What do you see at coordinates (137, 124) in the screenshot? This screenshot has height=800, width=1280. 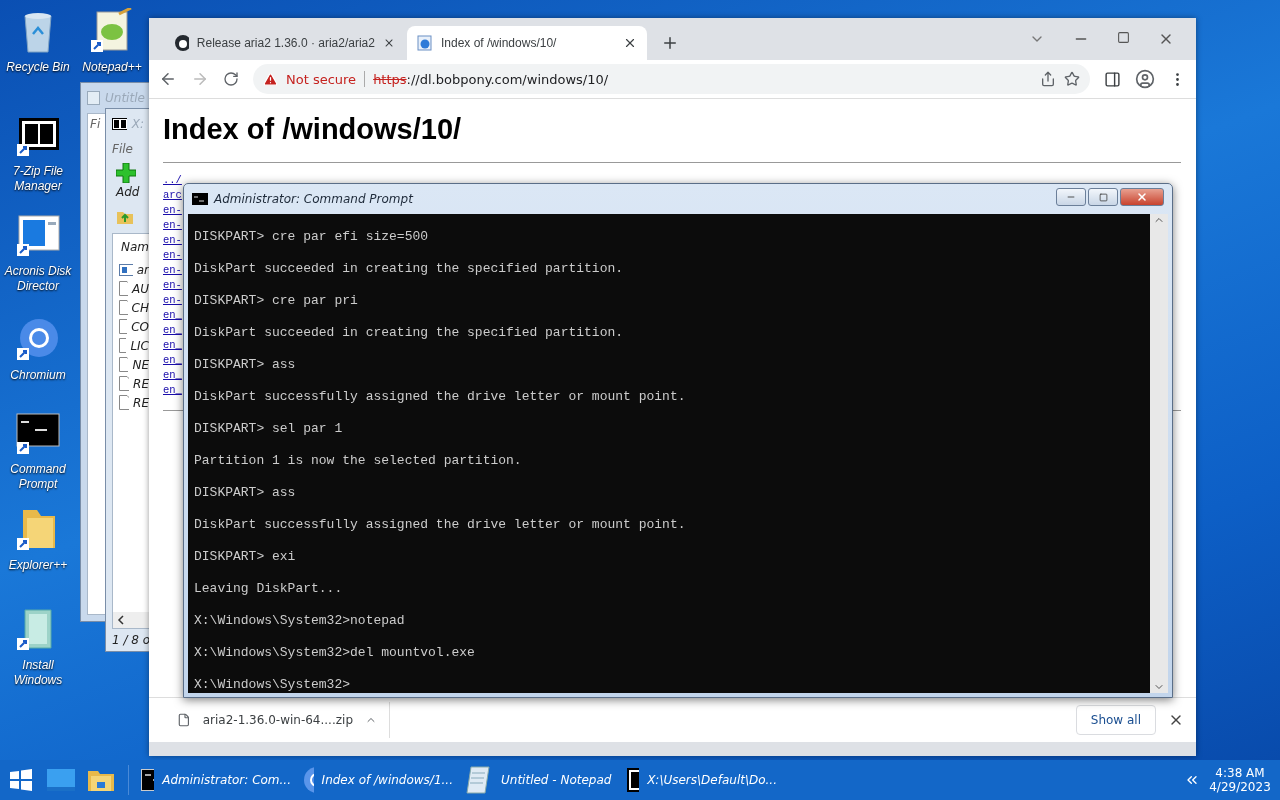 I see `window-title: X:` at bounding box center [137, 124].